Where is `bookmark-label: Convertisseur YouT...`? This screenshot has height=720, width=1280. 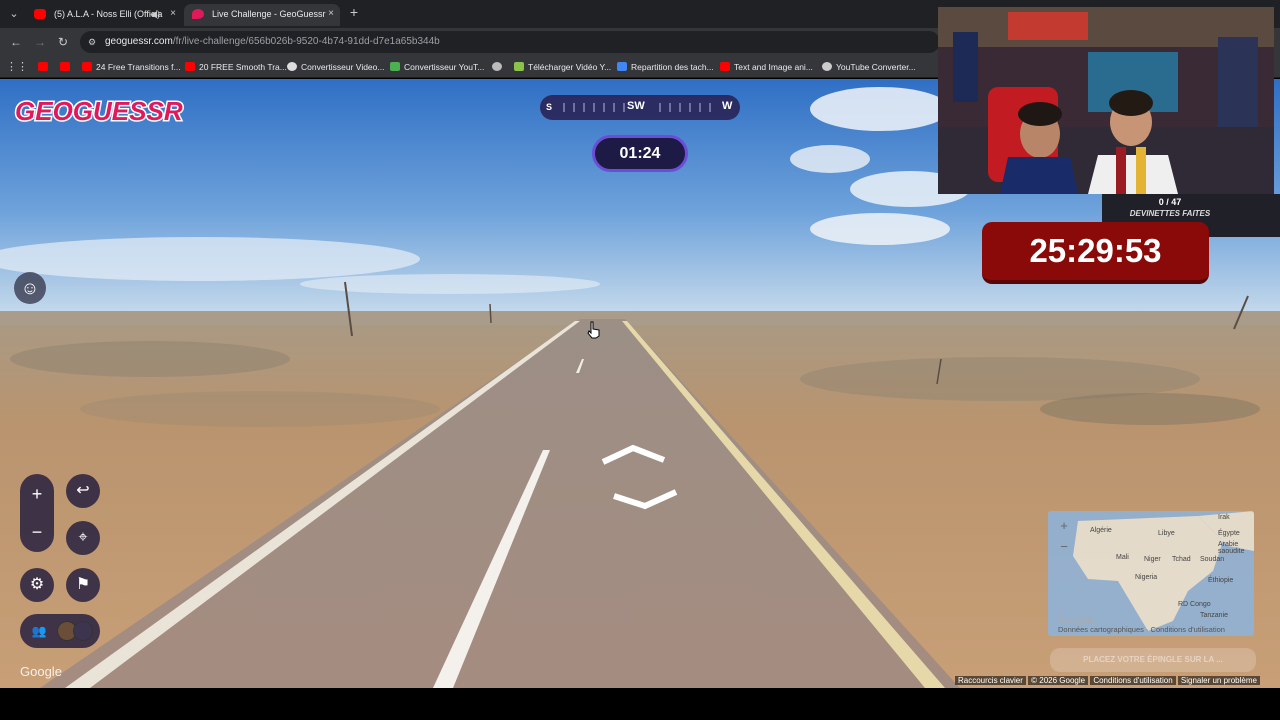
bookmark-label: Convertisseur YouT... is located at coordinates (444, 67).